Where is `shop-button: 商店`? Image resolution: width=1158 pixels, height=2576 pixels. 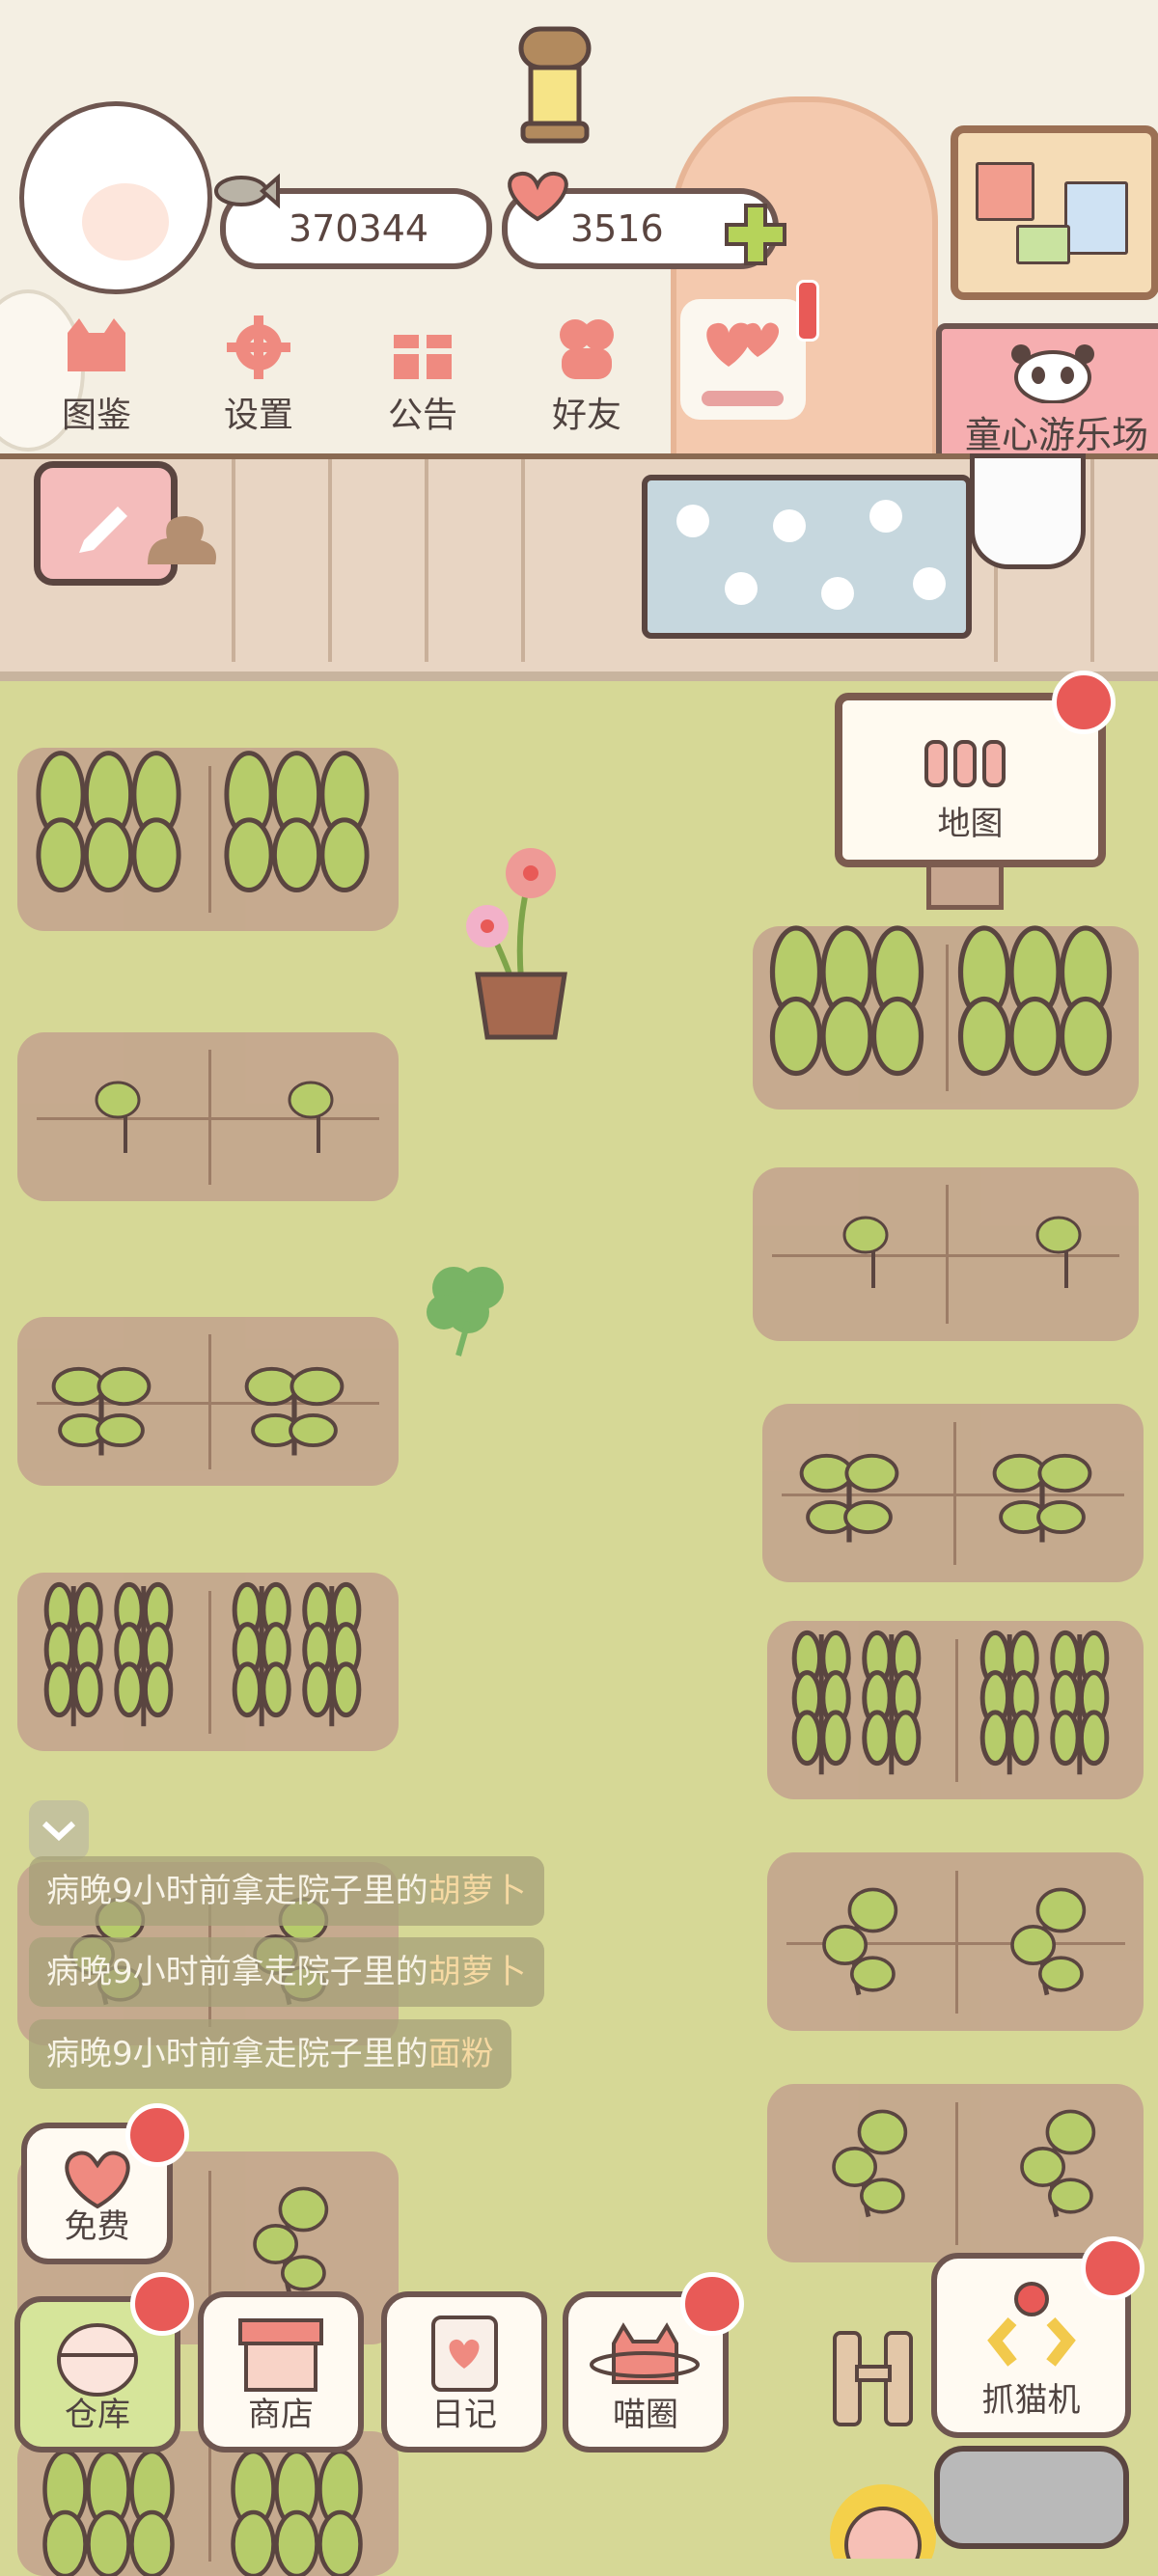 shop-button: 商店 is located at coordinates (281, 2372).